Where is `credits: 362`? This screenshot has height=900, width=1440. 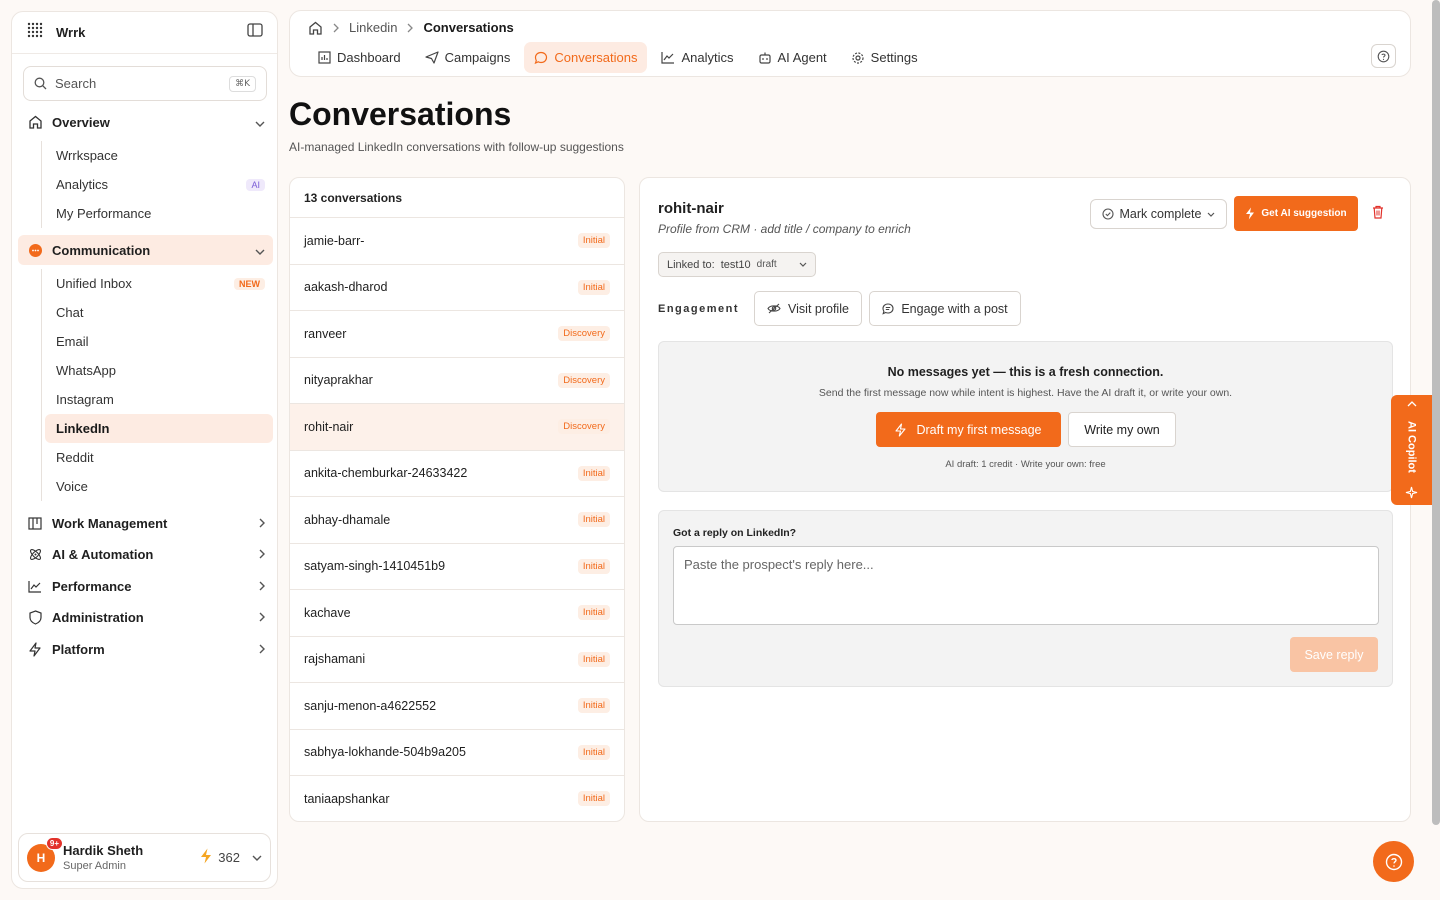 credits: 362 is located at coordinates (231, 857).